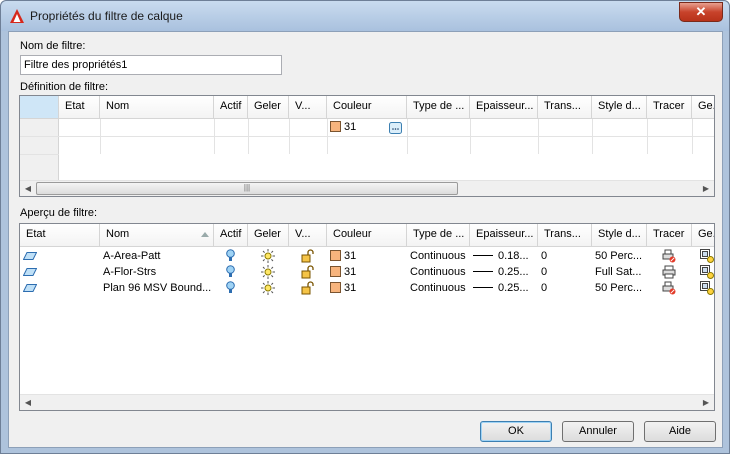  Describe the element at coordinates (130, 272) in the screenshot. I see `layer-name: A-Flor-Strs` at that location.